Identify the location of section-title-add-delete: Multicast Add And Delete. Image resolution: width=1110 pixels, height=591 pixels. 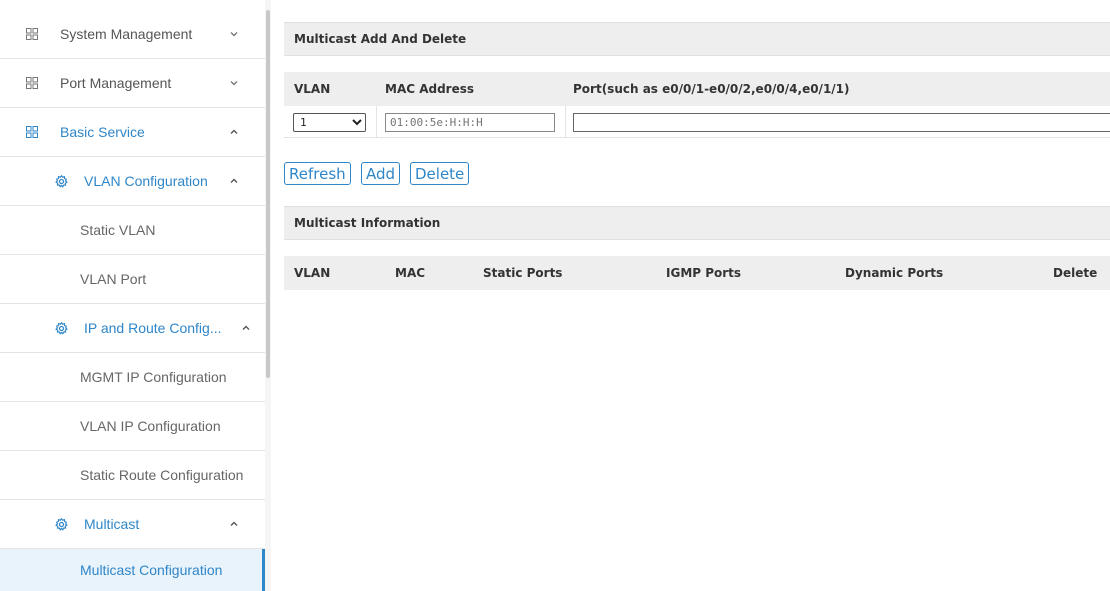
(697, 39).